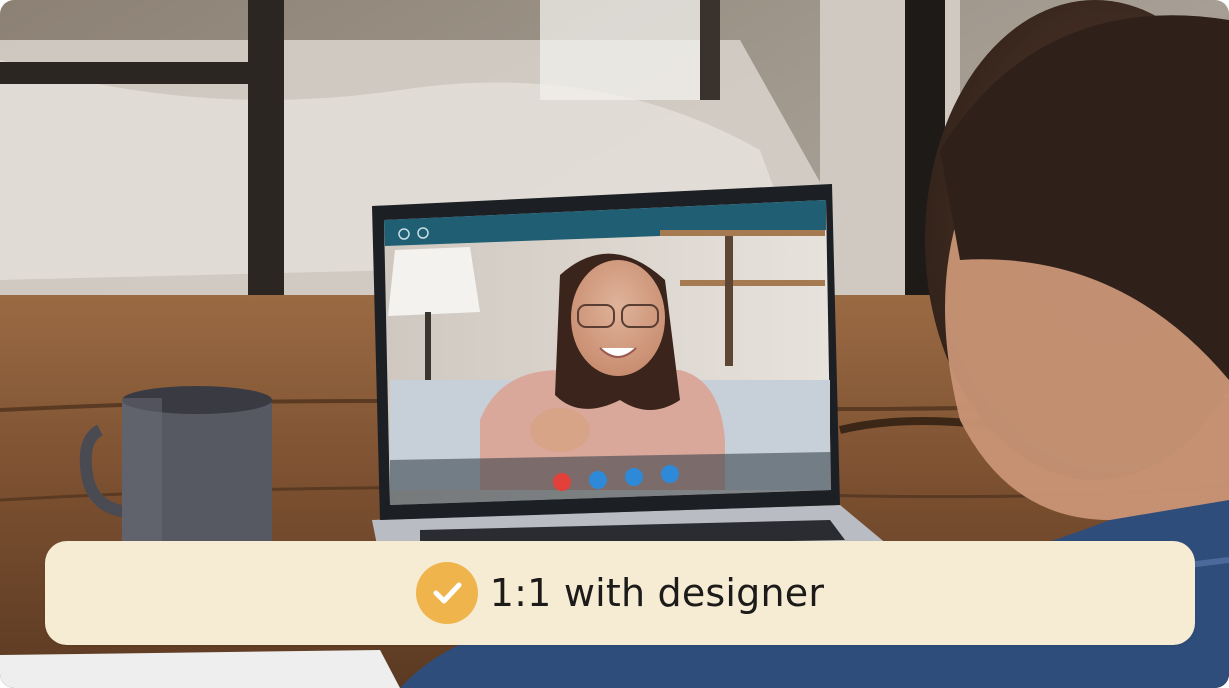  What do you see at coordinates (657, 593) in the screenshot?
I see `caption-text: 1:1 with designer` at bounding box center [657, 593].